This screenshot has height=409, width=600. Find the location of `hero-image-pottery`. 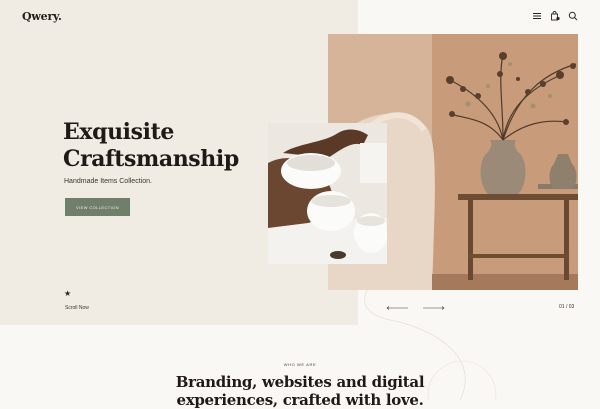

hero-image-pottery is located at coordinates (327, 193).